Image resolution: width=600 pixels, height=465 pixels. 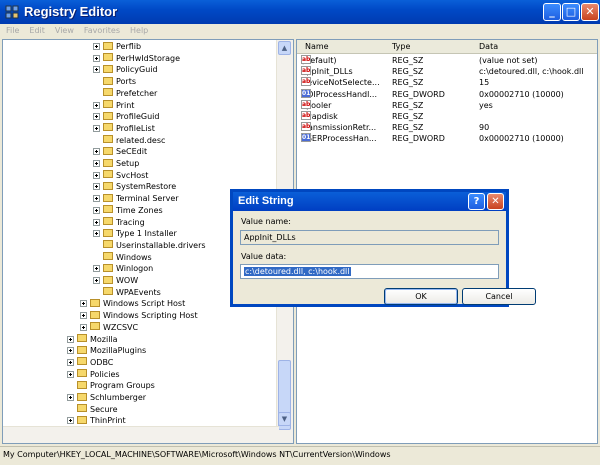 What do you see at coordinates (114, 81) in the screenshot?
I see `tree-item: Ports` at bounding box center [114, 81].